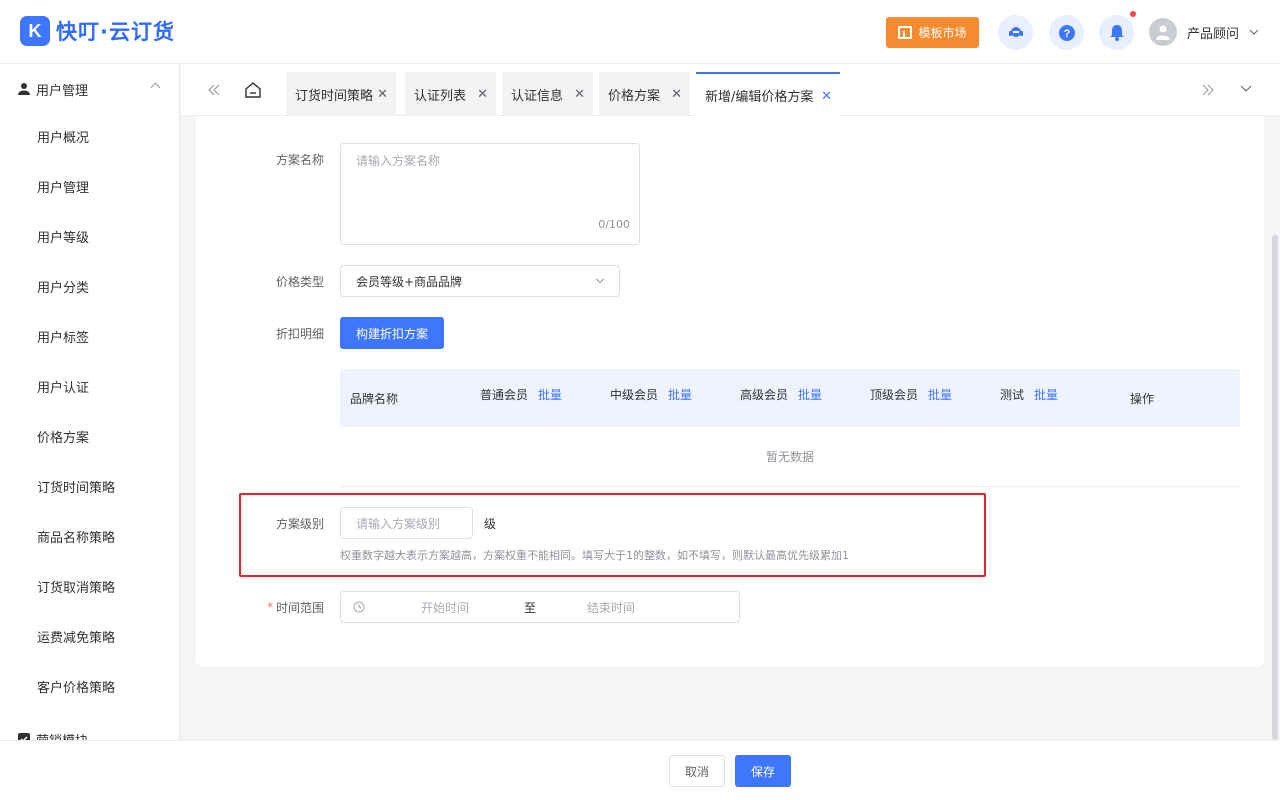  I want to click on price-type-select: 会员等级+商品品牌, so click(480, 281).